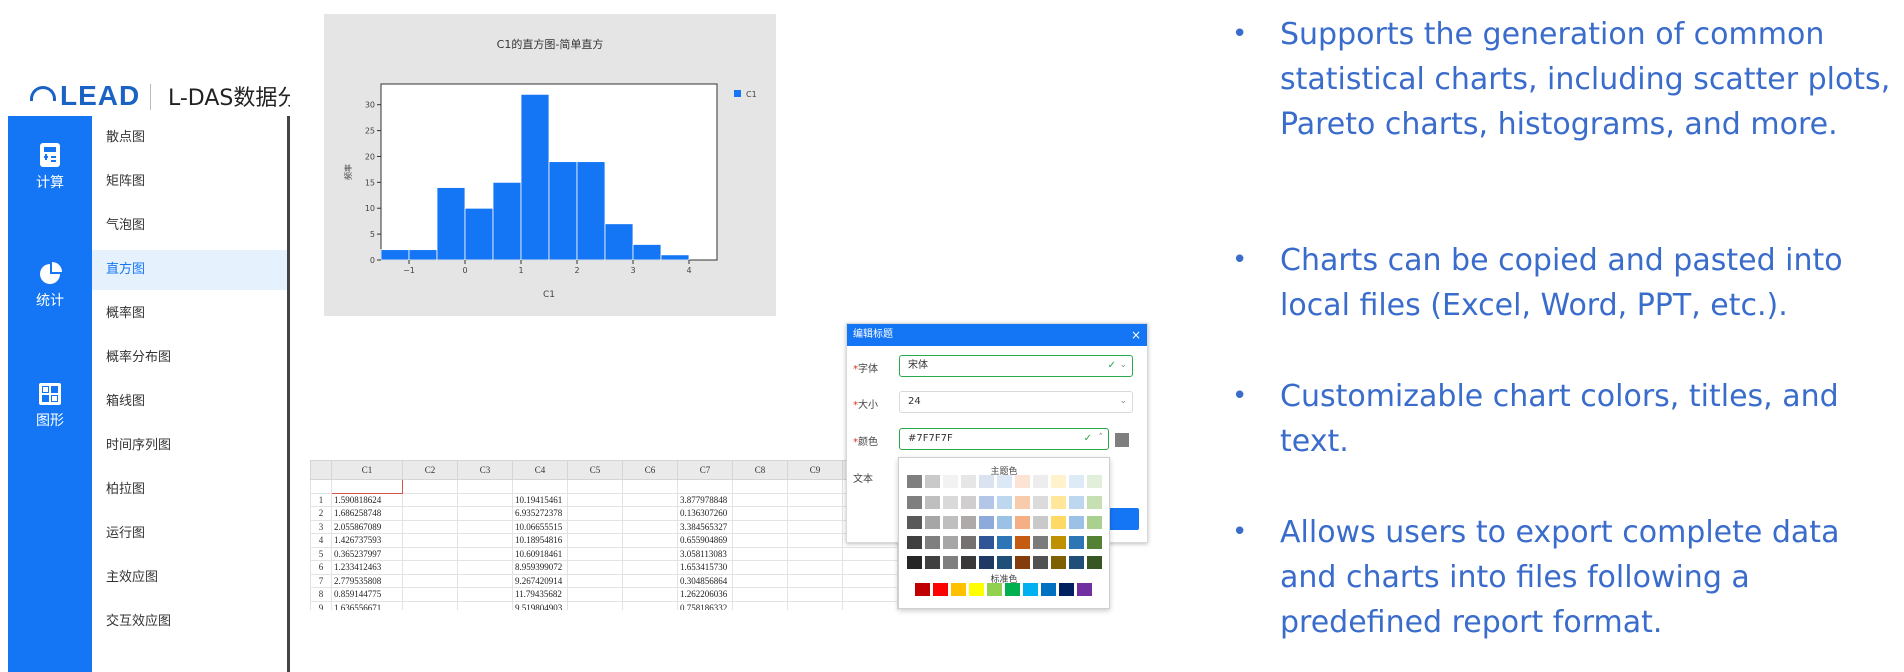 Image resolution: width=1904 pixels, height=672 pixels. I want to click on table-cell: 6.935272378, so click(540, 513).